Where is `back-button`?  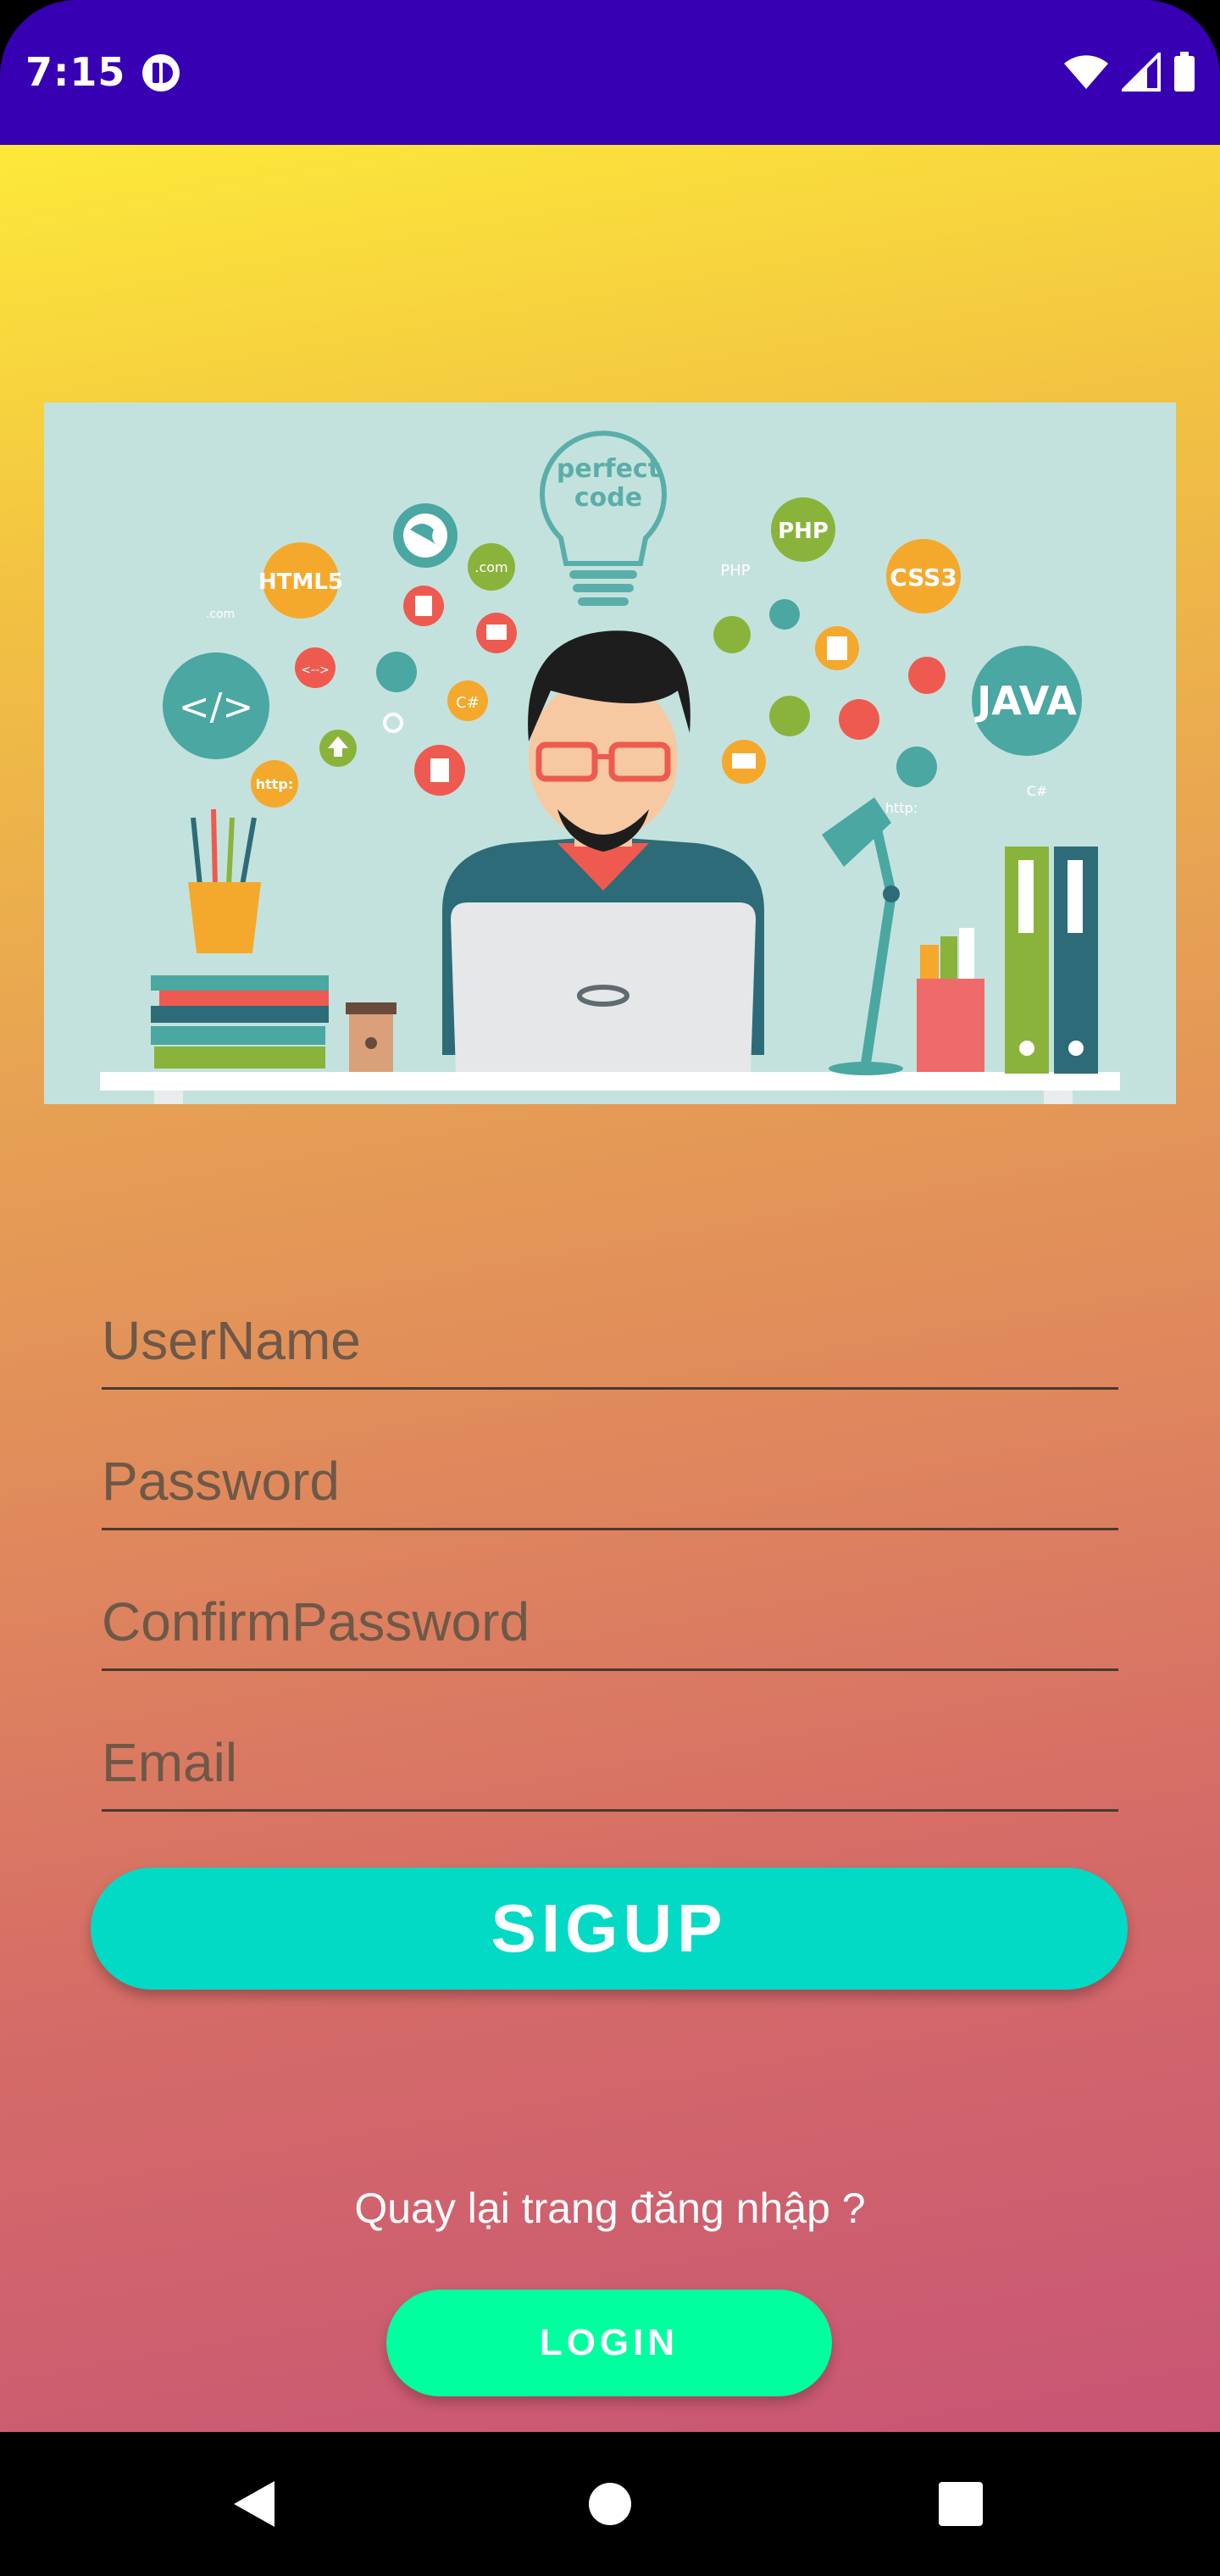
back-button is located at coordinates (254, 2504).